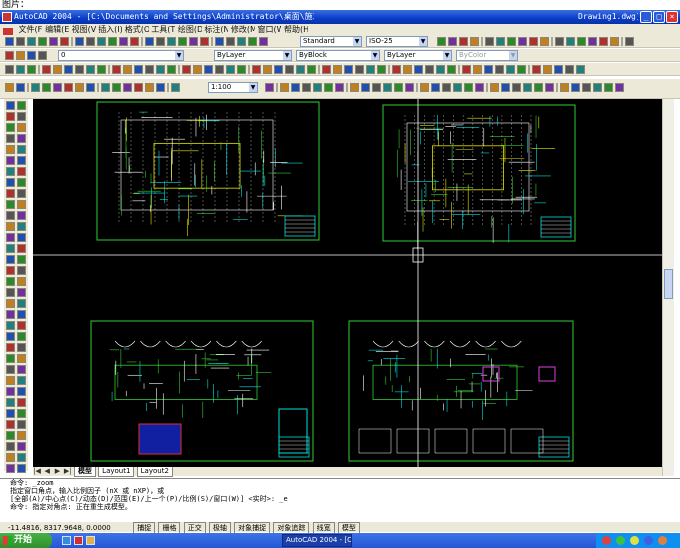 Image resolution: width=680 pixels, height=548 pixels. Describe the element at coordinates (418, 55) in the screenshot. I see `lineweight-select: ByLayer ▼` at that location.